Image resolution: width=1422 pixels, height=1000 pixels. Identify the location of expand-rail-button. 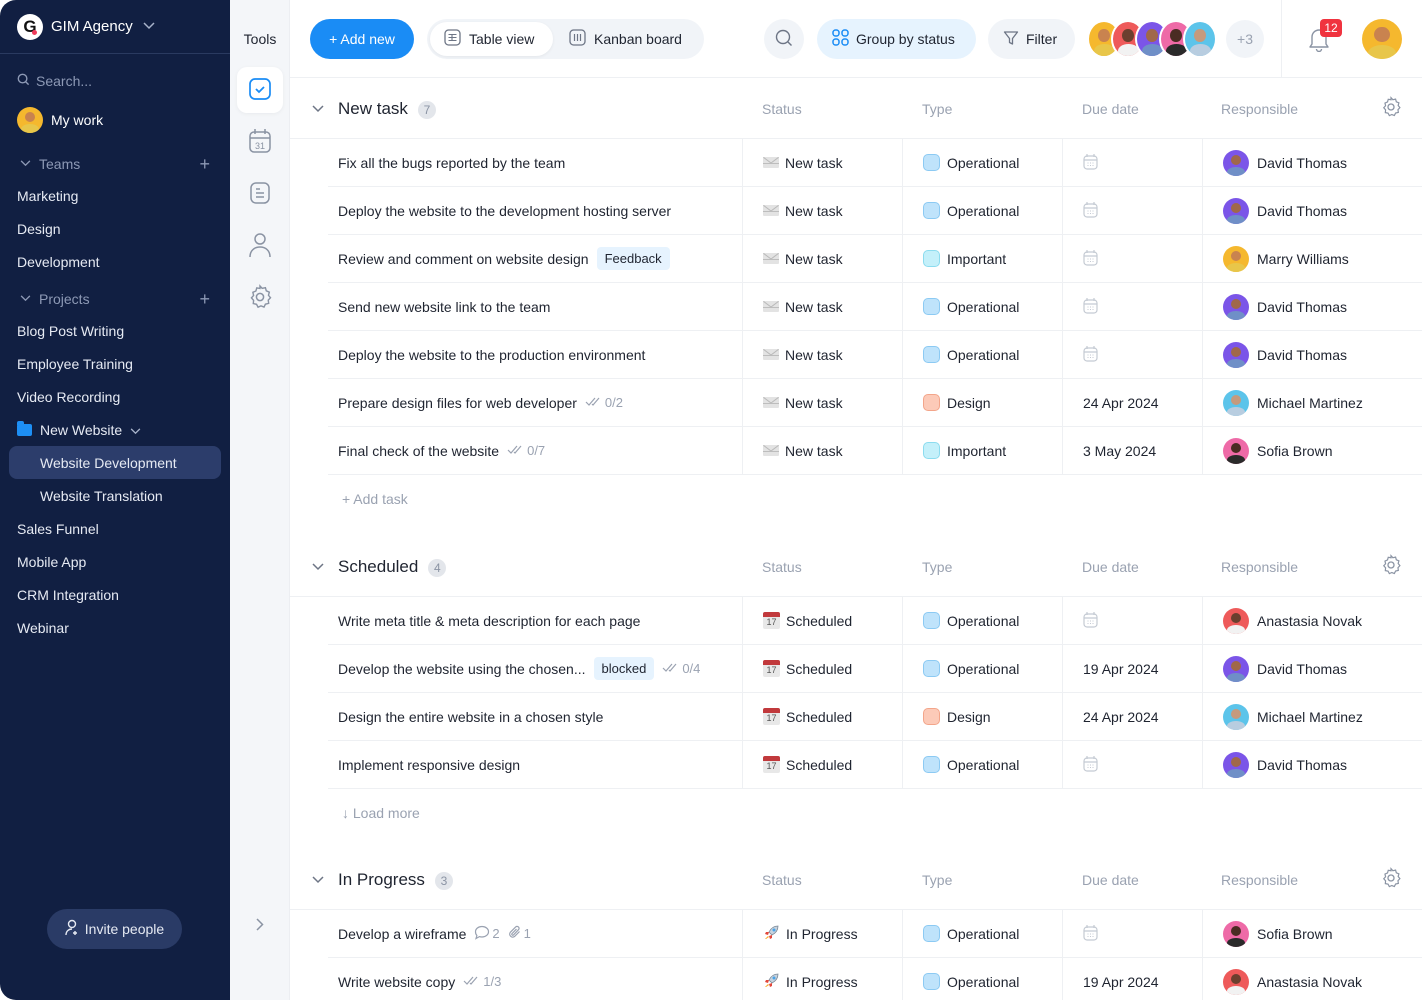
(260, 927).